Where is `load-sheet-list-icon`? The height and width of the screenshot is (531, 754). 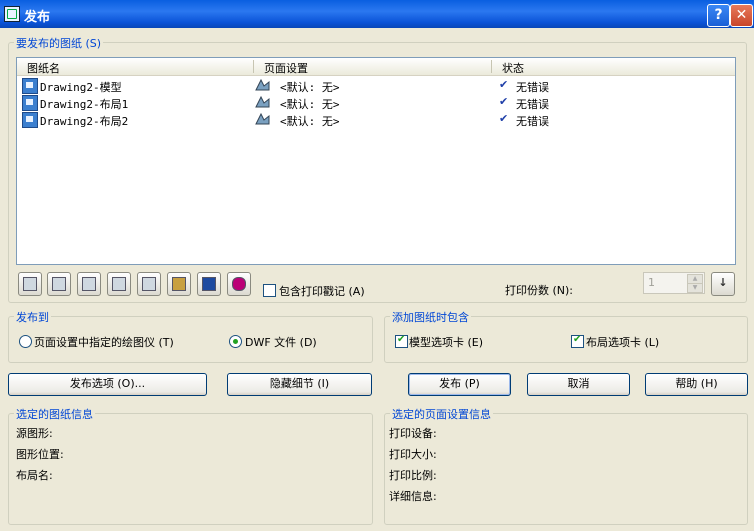
load-sheet-list-icon is located at coordinates (179, 284).